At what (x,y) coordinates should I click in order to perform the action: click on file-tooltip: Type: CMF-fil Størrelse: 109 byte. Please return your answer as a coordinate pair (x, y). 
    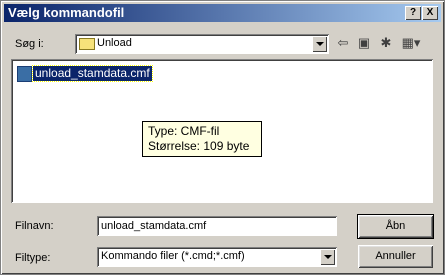
    Looking at the image, I should click on (202, 139).